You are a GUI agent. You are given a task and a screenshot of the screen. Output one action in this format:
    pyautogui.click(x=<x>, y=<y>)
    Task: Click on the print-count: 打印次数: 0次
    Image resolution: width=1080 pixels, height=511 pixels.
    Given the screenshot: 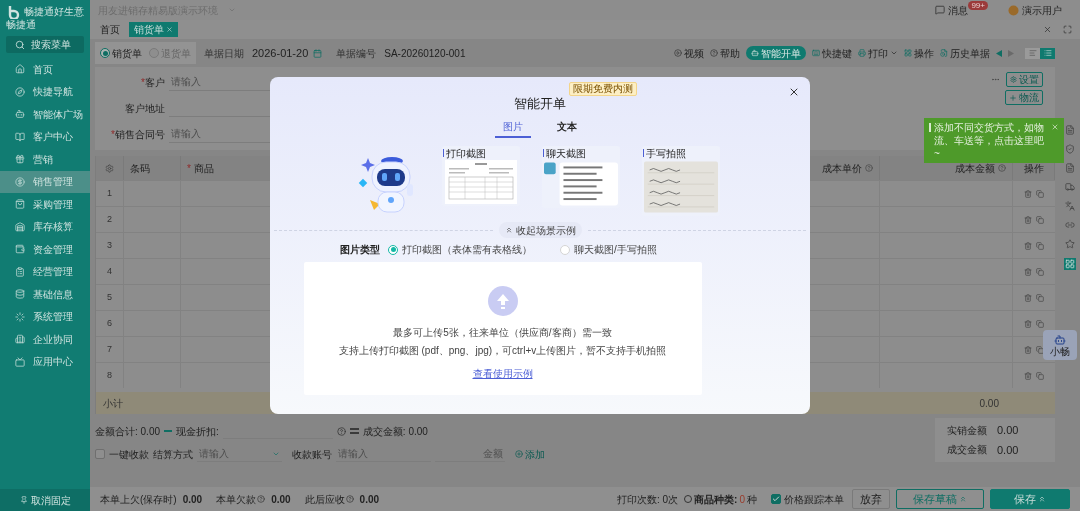 What is the action you would take?
    pyautogui.click(x=647, y=499)
    